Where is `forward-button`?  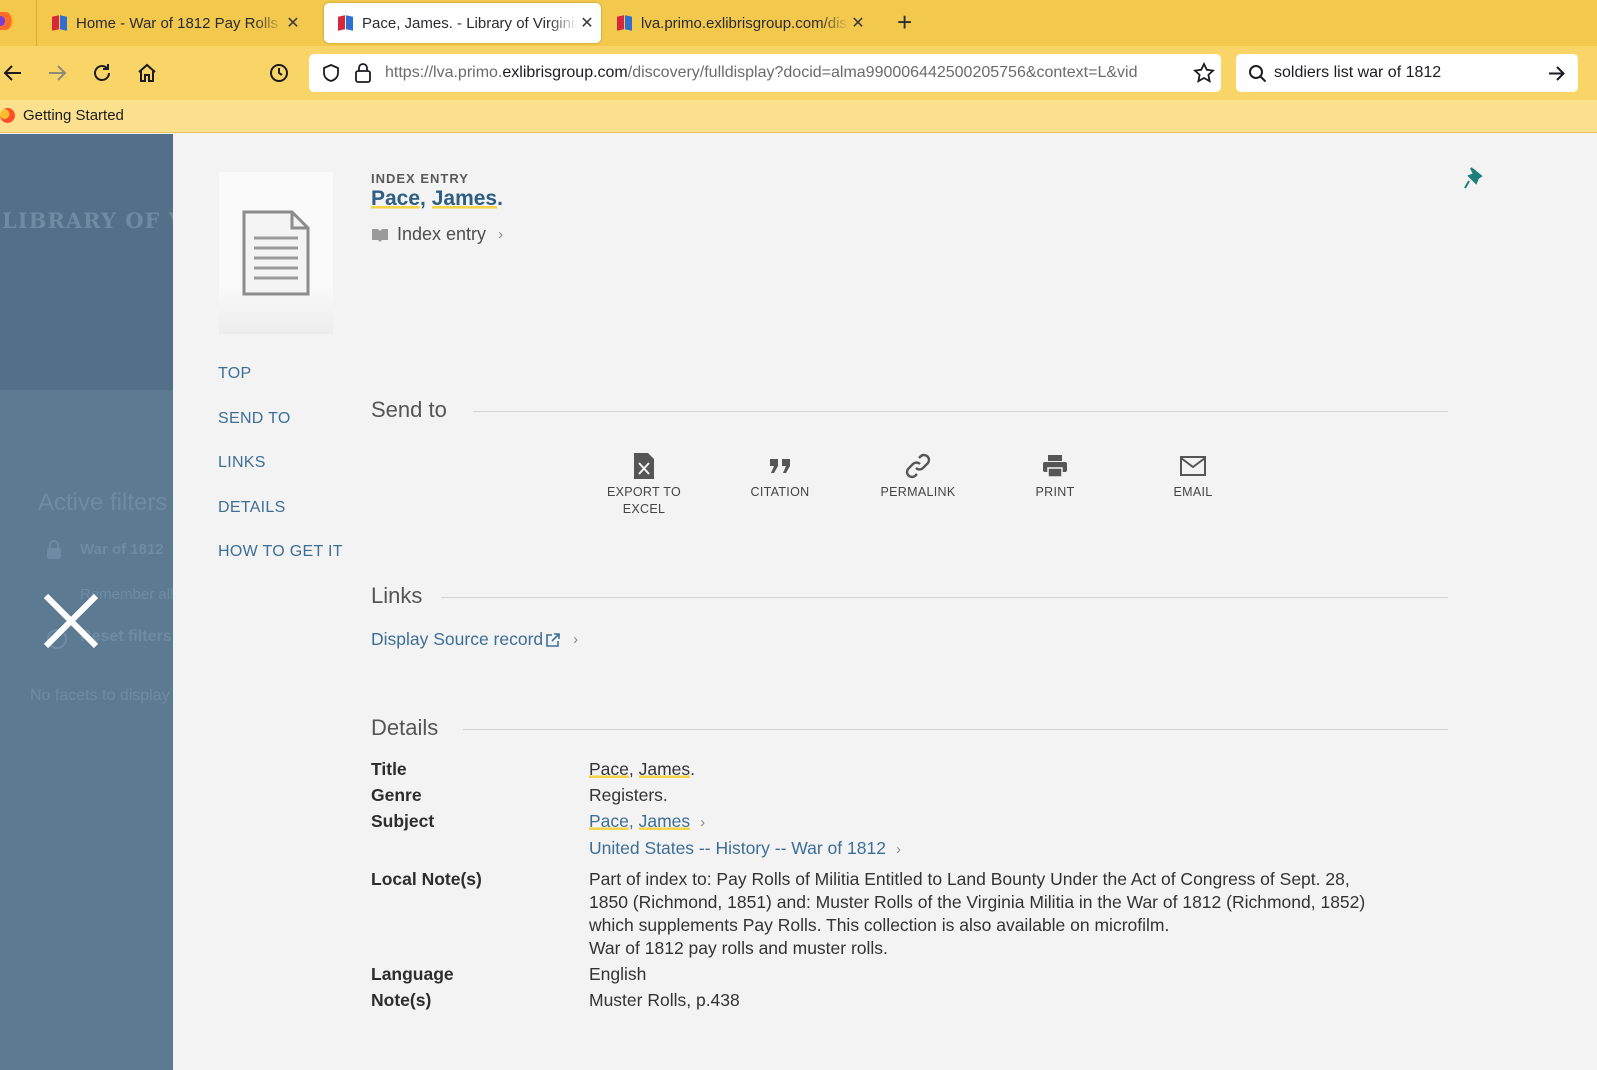
forward-button is located at coordinates (57, 73).